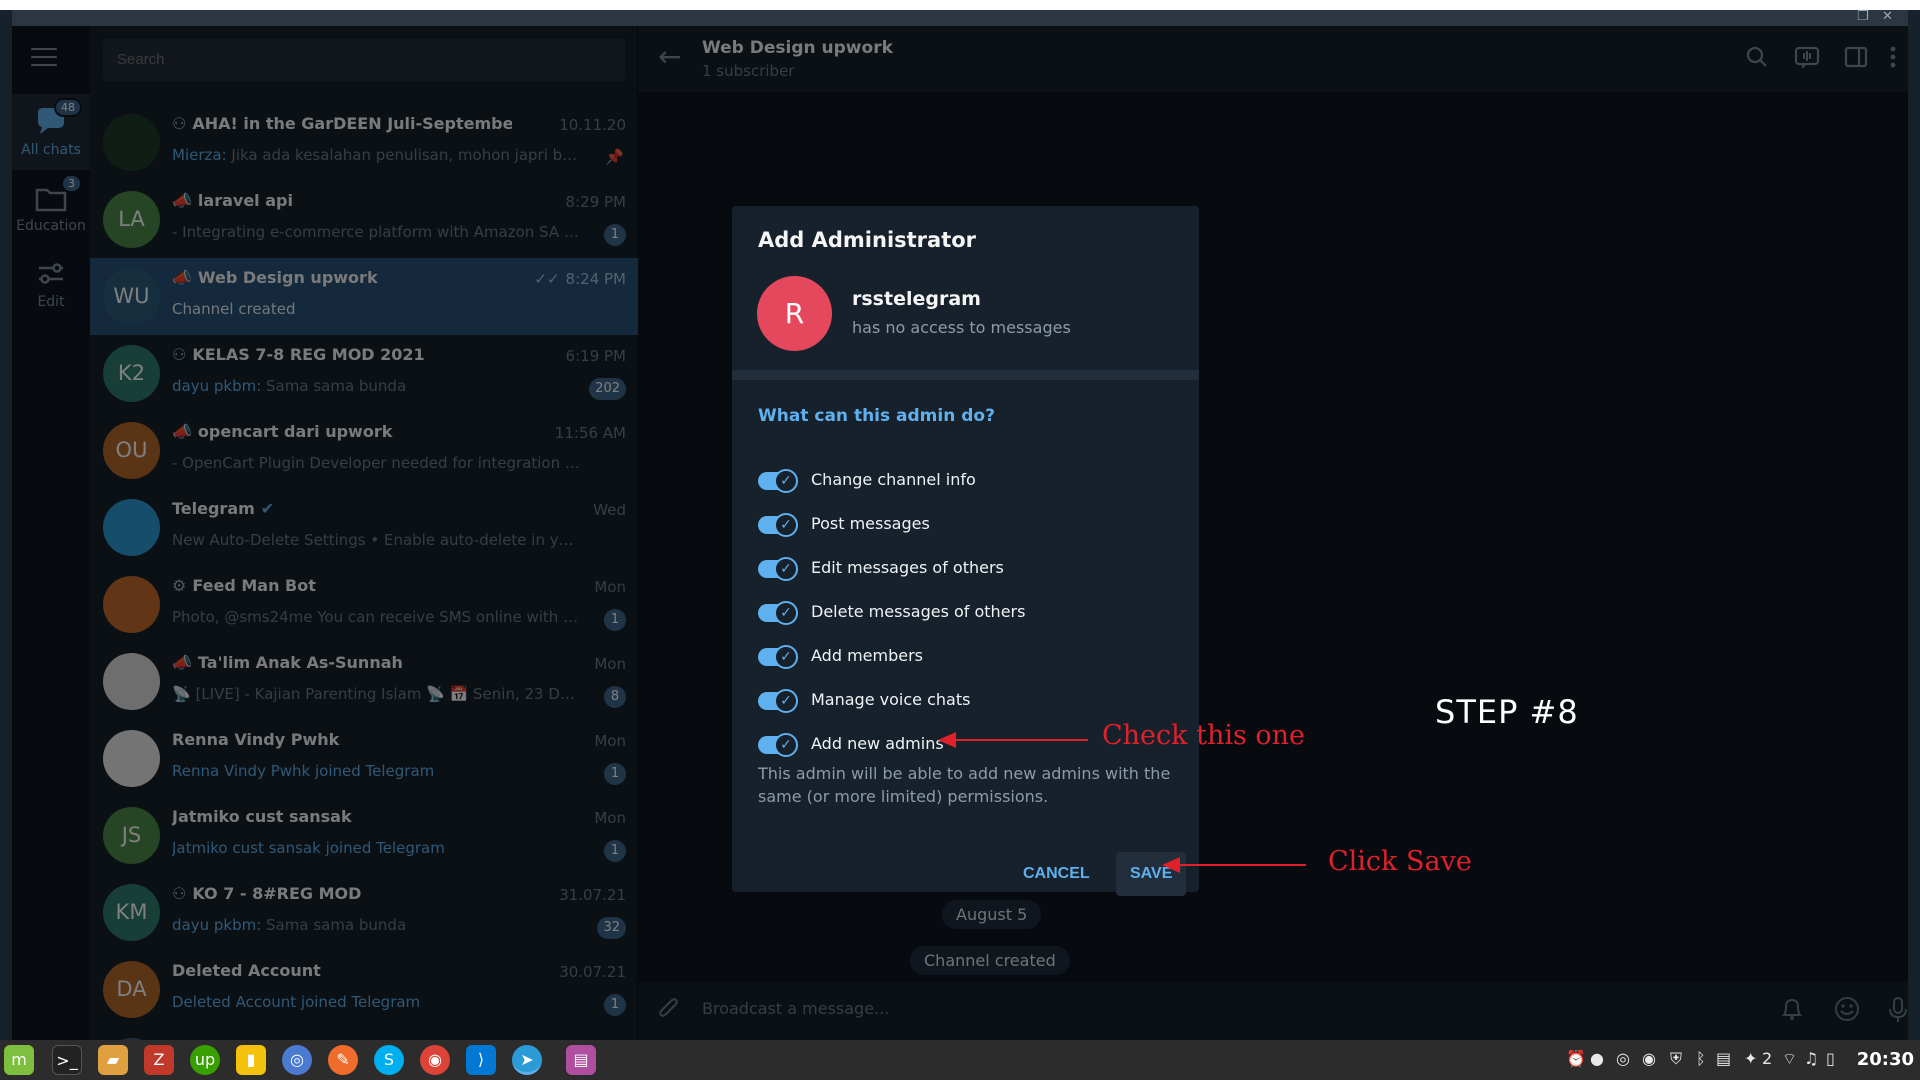 Image resolution: width=1920 pixels, height=1080 pixels. Describe the element at coordinates (1885, 1059) in the screenshot. I see `clock: 20:30` at that location.